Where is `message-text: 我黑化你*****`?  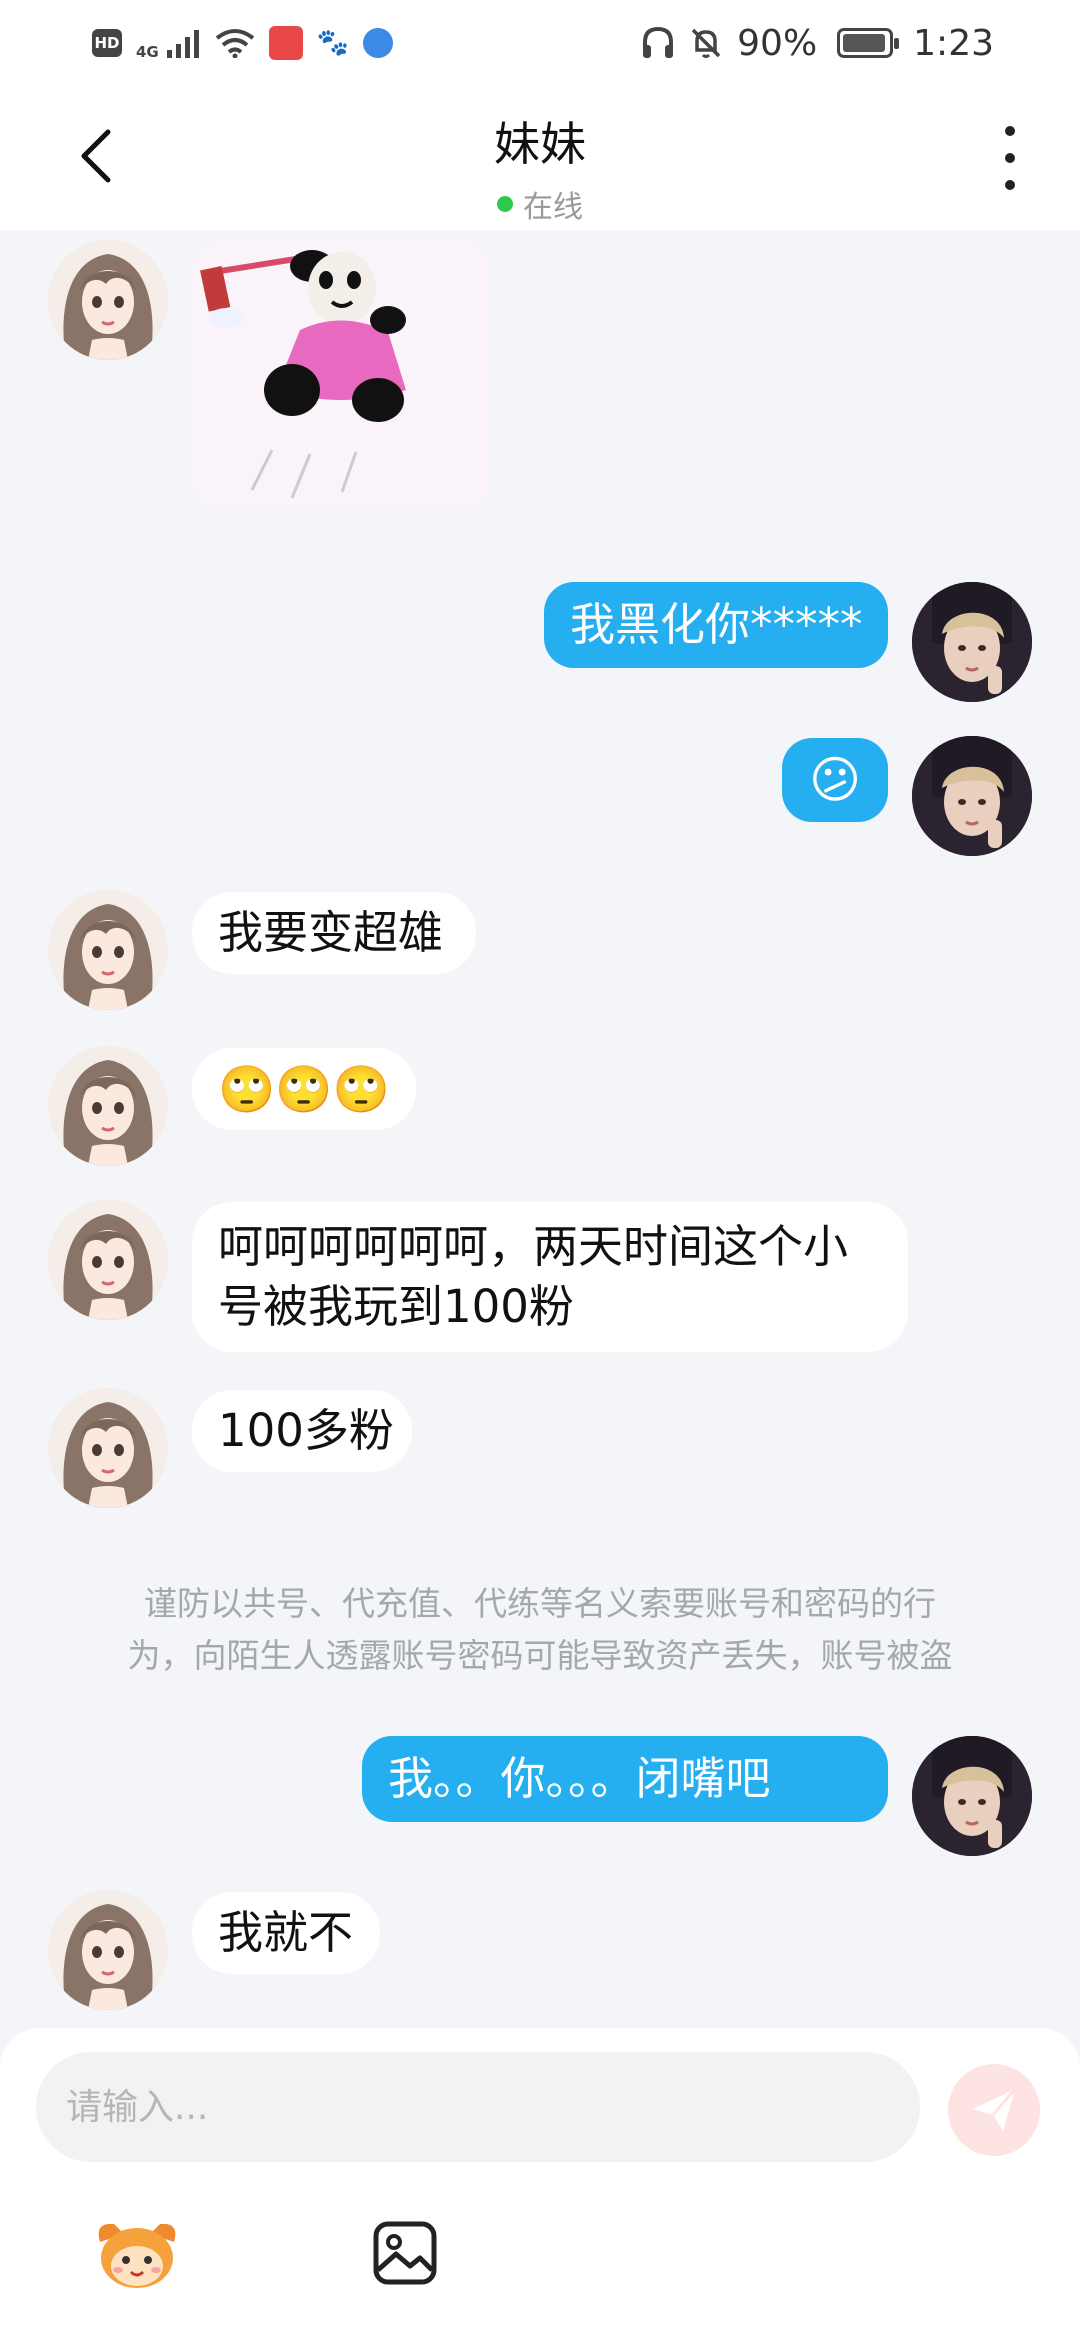 message-text: 我黑化你***** is located at coordinates (716, 624).